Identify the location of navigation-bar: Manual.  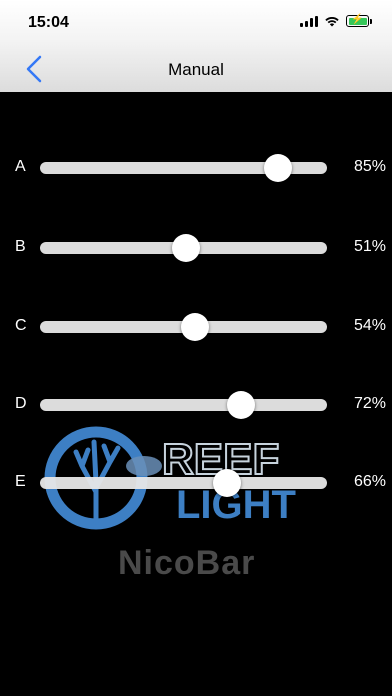
(196, 68).